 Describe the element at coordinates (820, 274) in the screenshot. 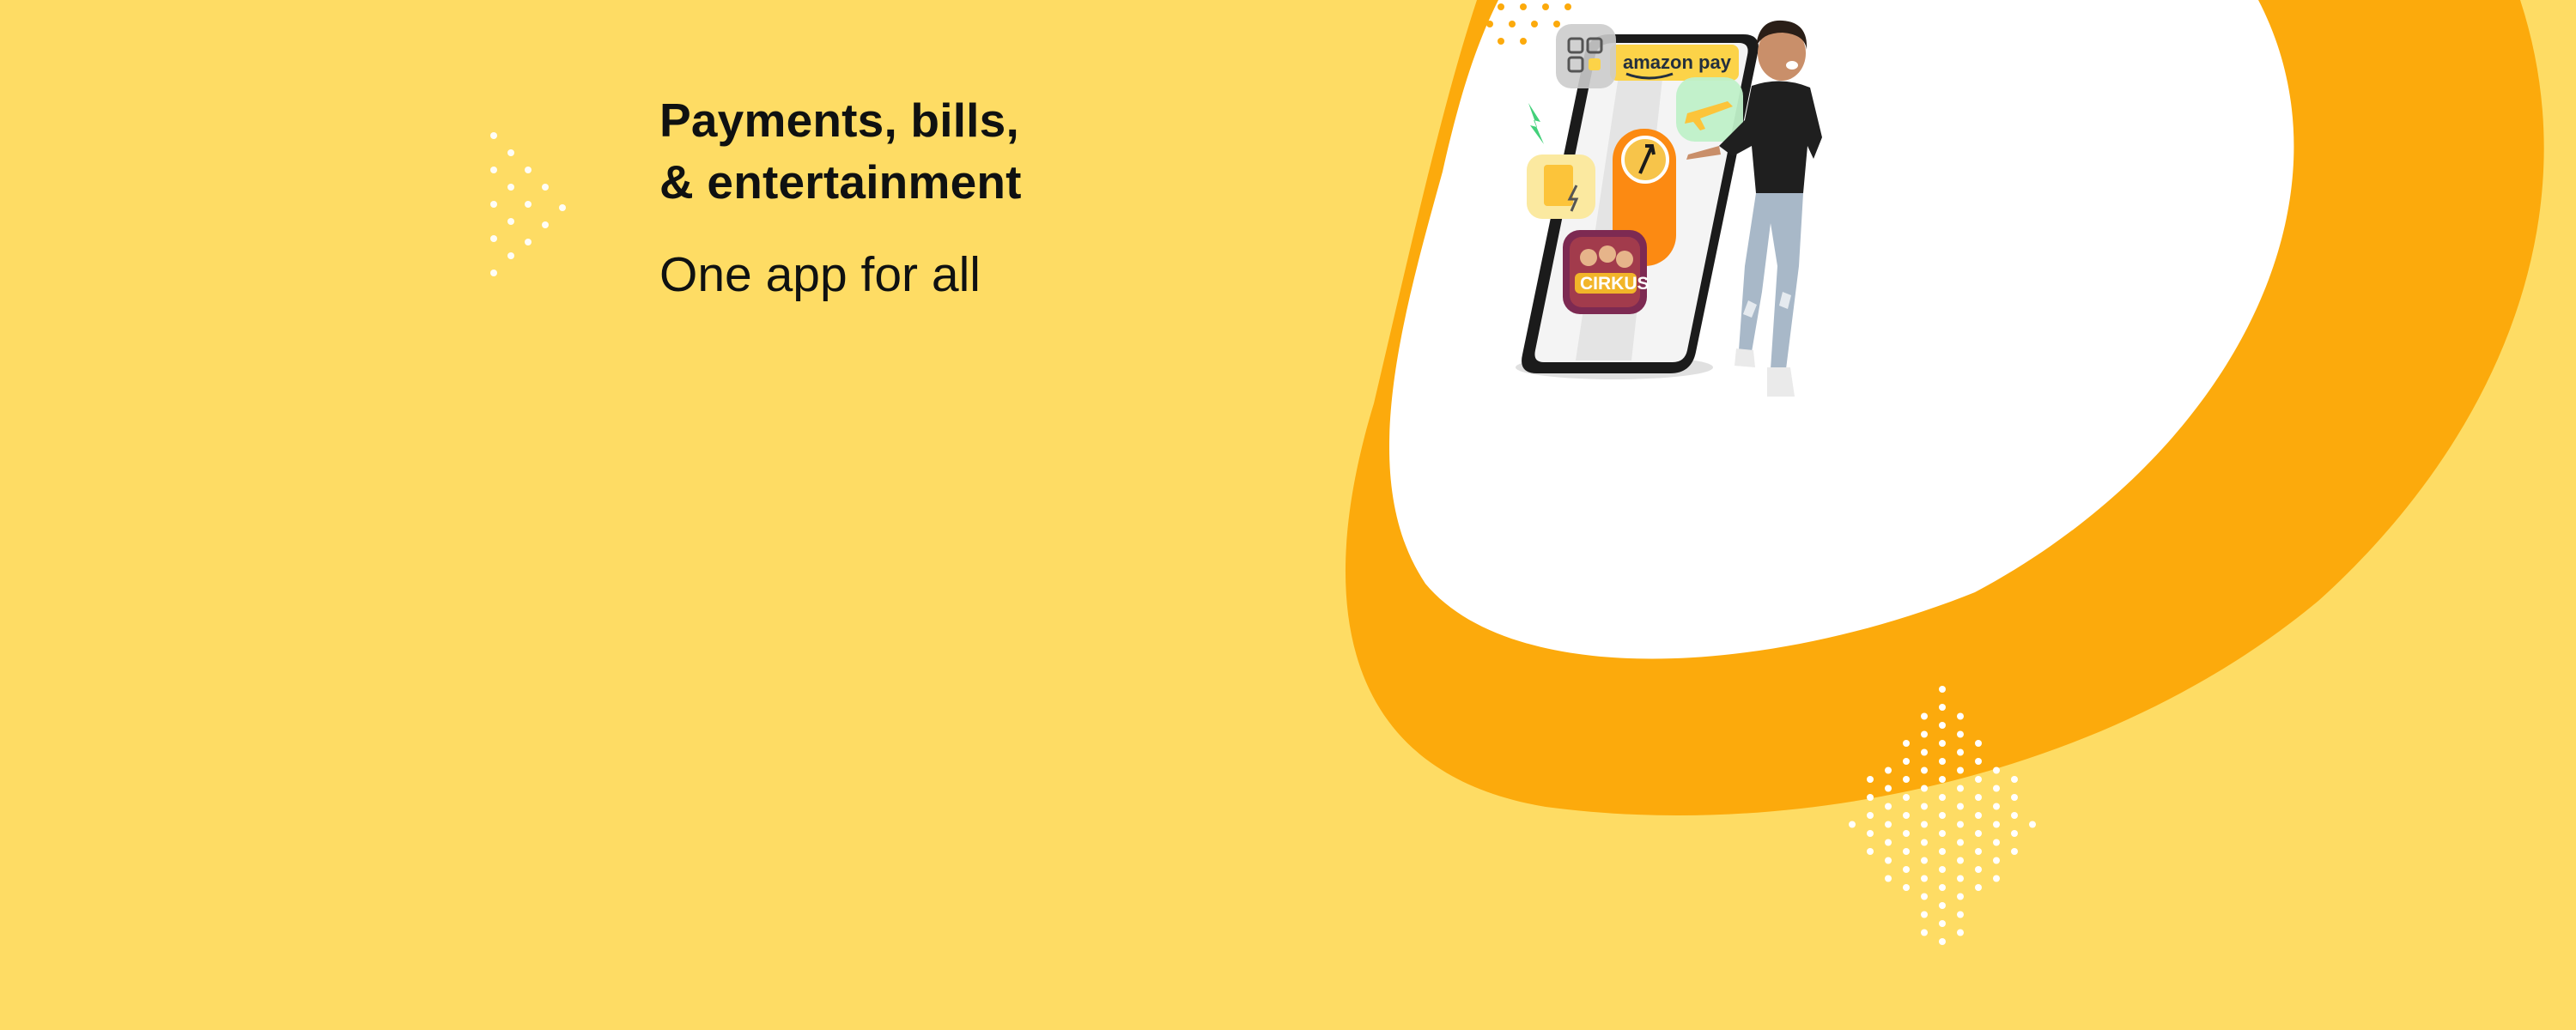

I see `subheadline: One app for all` at that location.